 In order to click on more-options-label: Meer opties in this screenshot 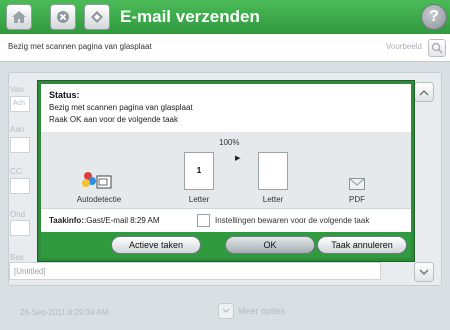, I will do `click(262, 311)`.